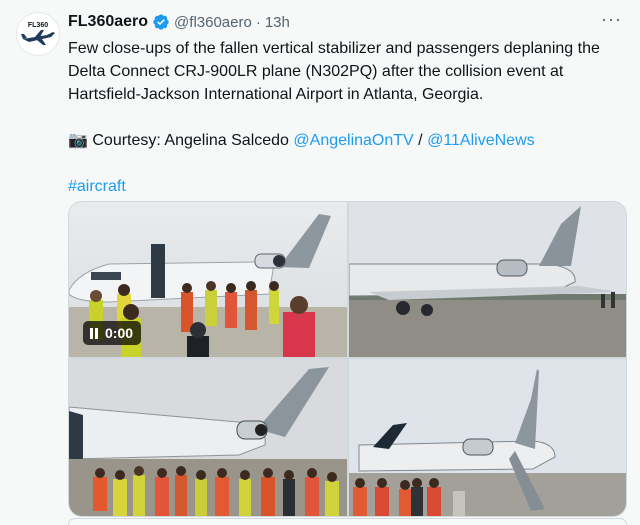 The width and height of the screenshot is (640, 525). What do you see at coordinates (108, 22) in the screenshot?
I see `author-display-name: FL360aero` at bounding box center [108, 22].